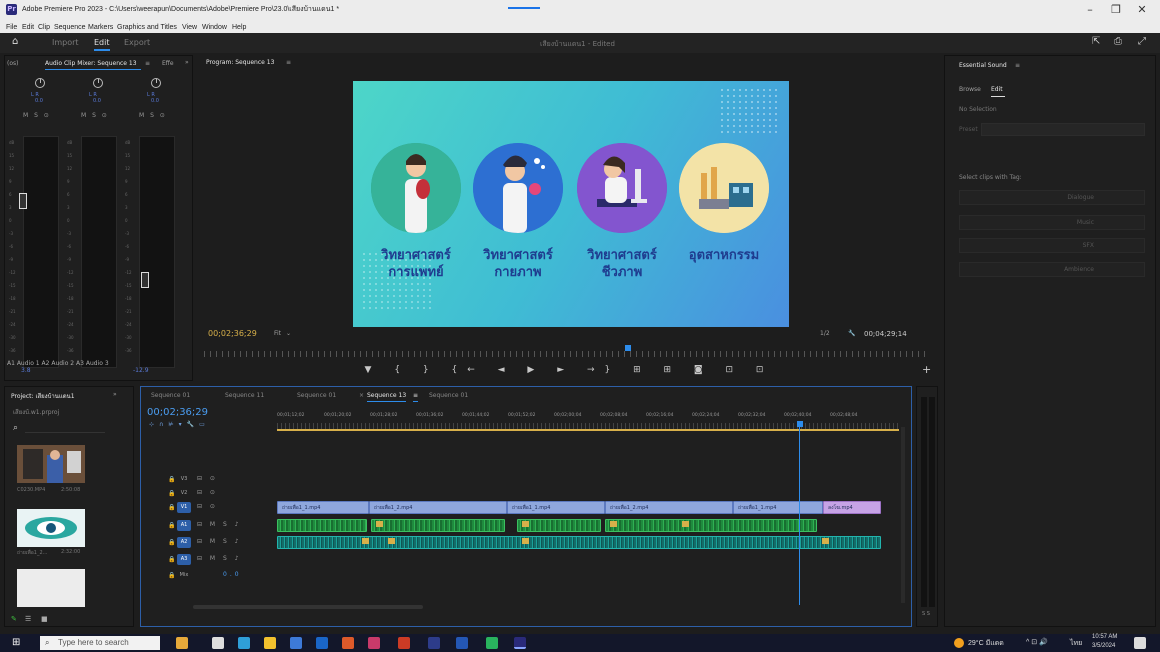 This screenshot has width=1160, height=652. What do you see at coordinates (970, 89) in the screenshot?
I see `tab-browse: Browse` at bounding box center [970, 89].